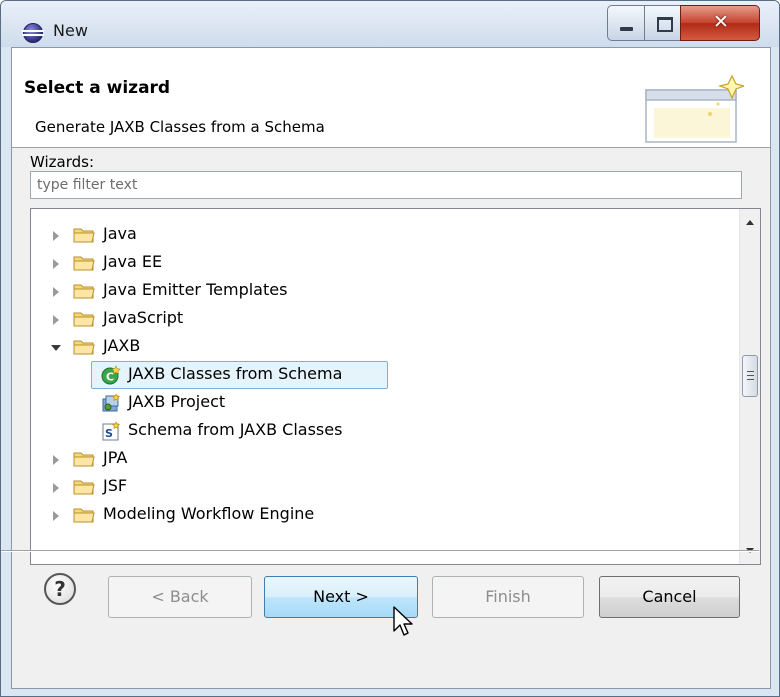 This screenshot has height=697, width=780. Describe the element at coordinates (376, 263) in the screenshot. I see `tree-item-java-ee: Java EE` at that location.